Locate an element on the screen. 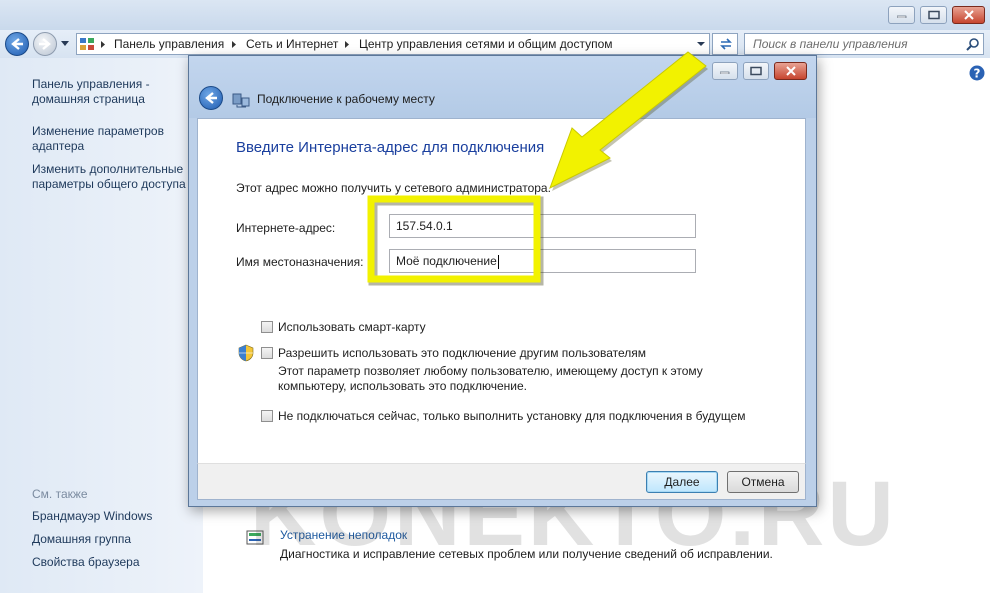  annotation-overlay is located at coordinates (537, 168).